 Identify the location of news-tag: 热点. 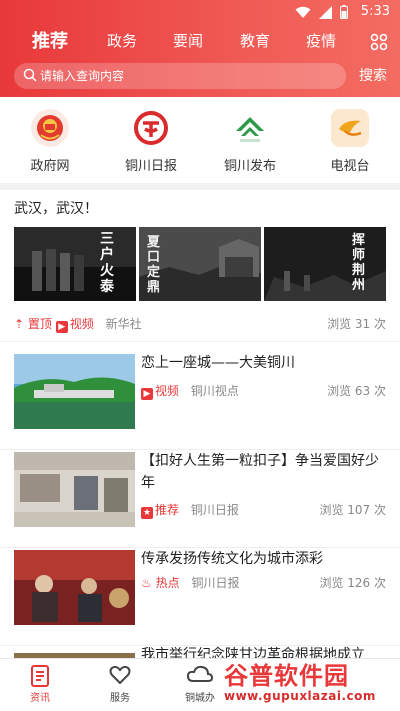
(167, 583).